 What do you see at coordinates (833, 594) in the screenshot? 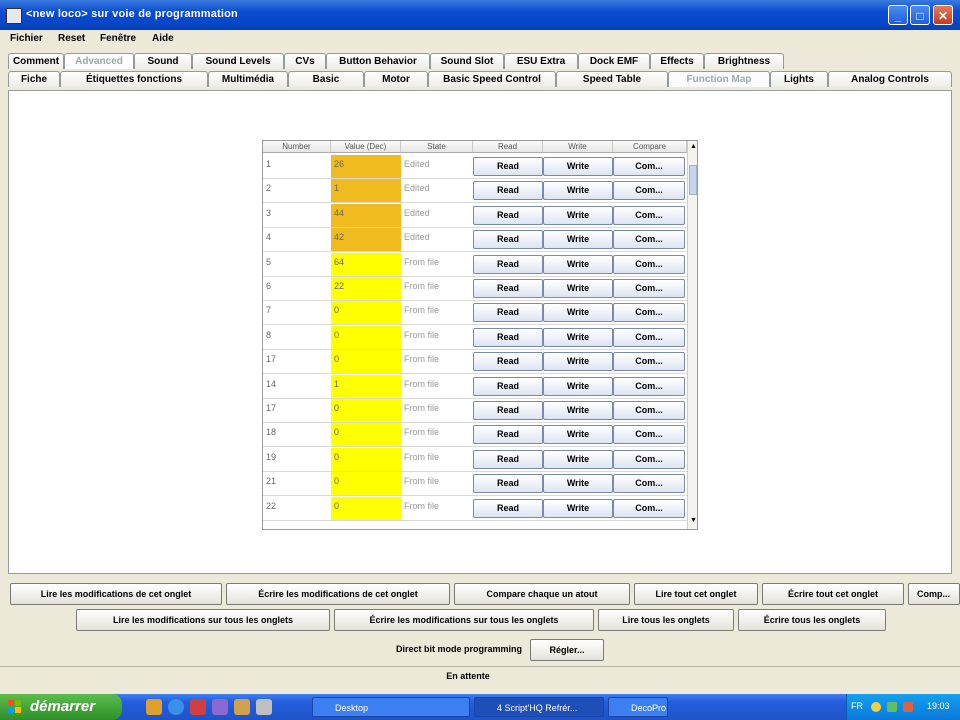
I see `write-all-this-tab-button: Écrire tout cet onglet` at bounding box center [833, 594].